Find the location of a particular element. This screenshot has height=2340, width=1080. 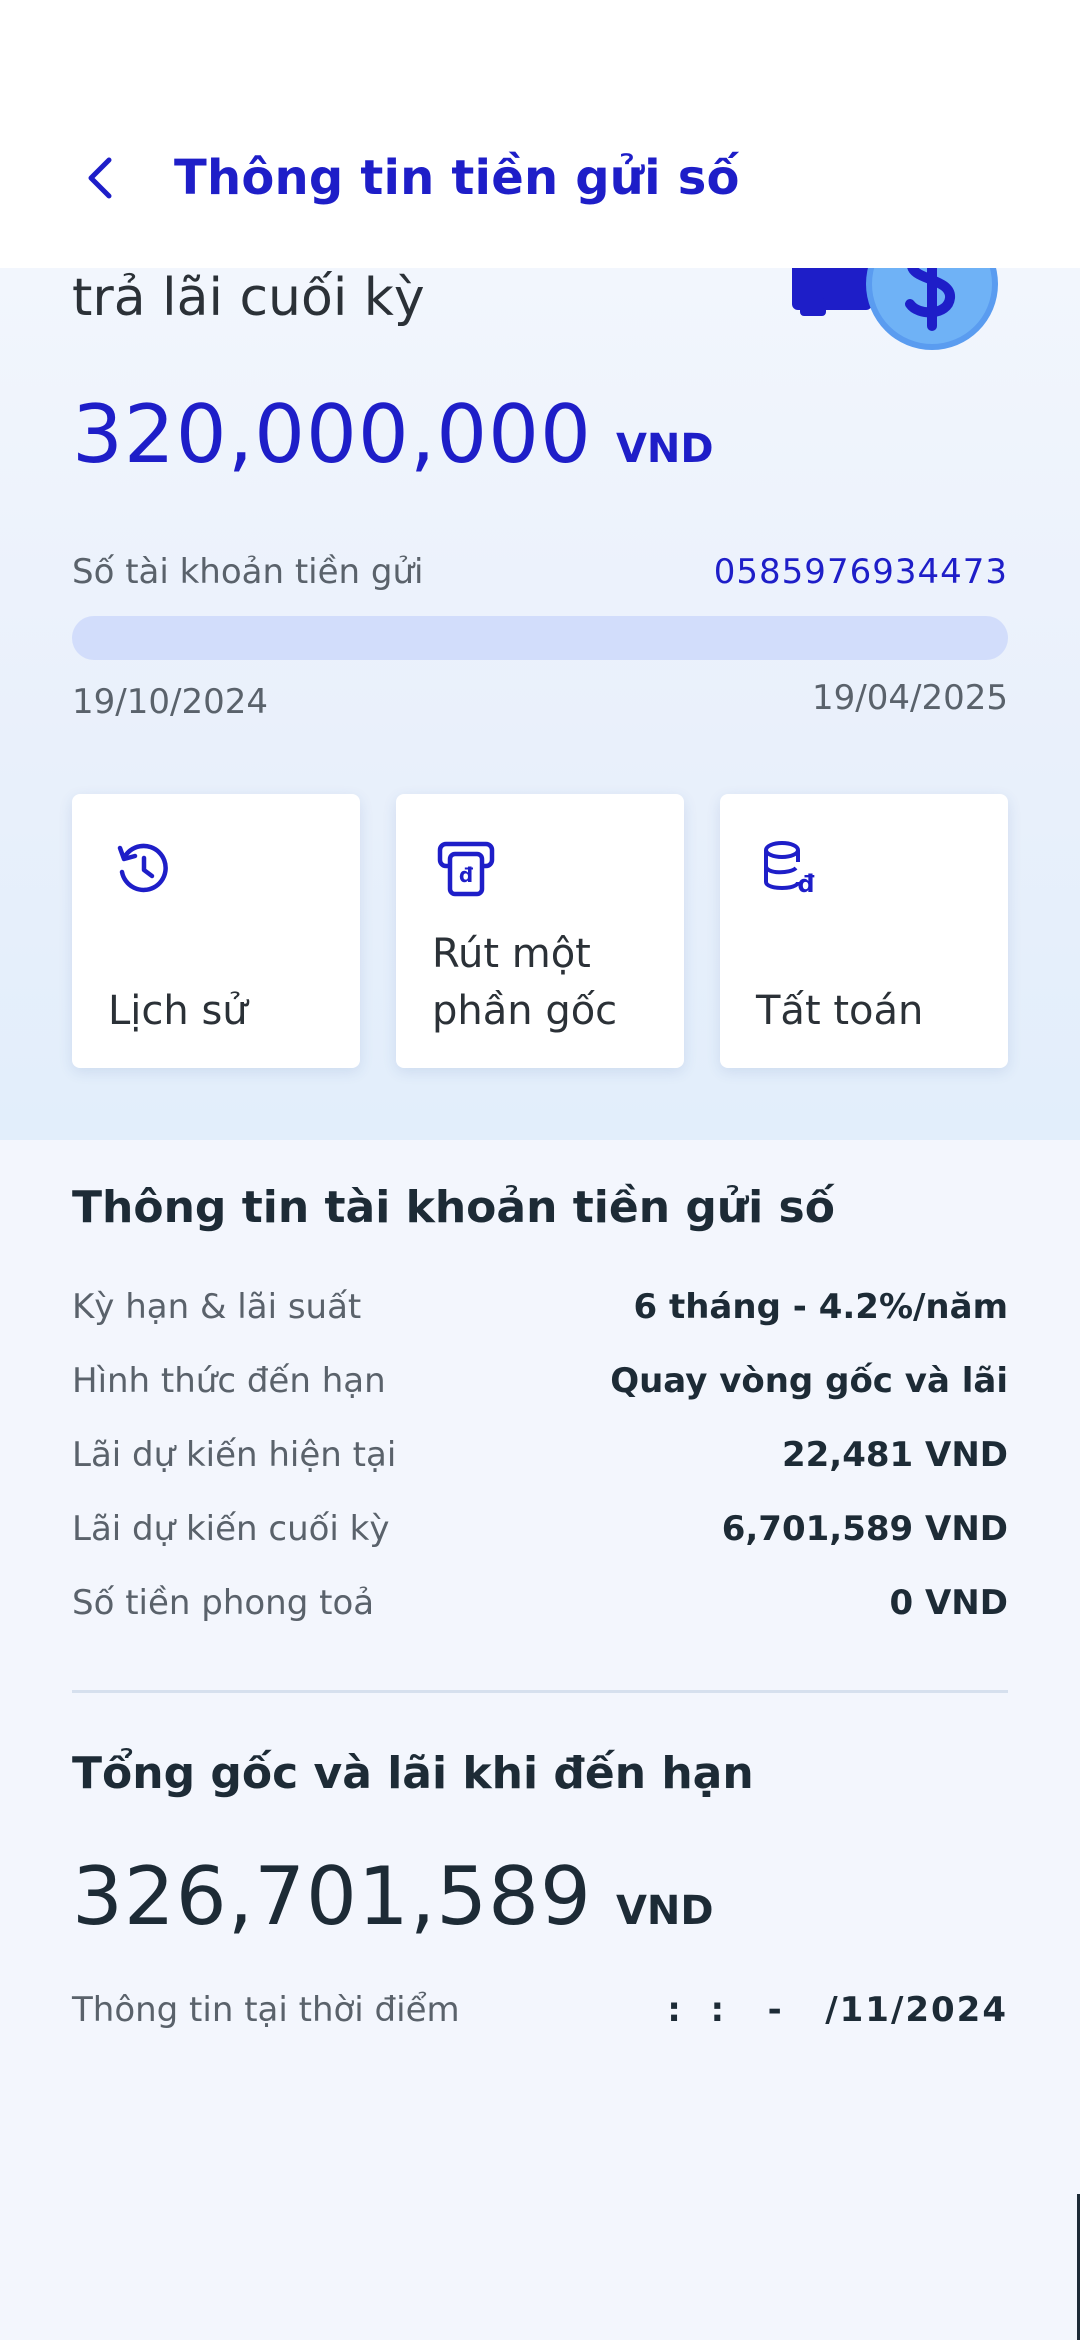

settle-label: Tất toán is located at coordinates (840, 1011).